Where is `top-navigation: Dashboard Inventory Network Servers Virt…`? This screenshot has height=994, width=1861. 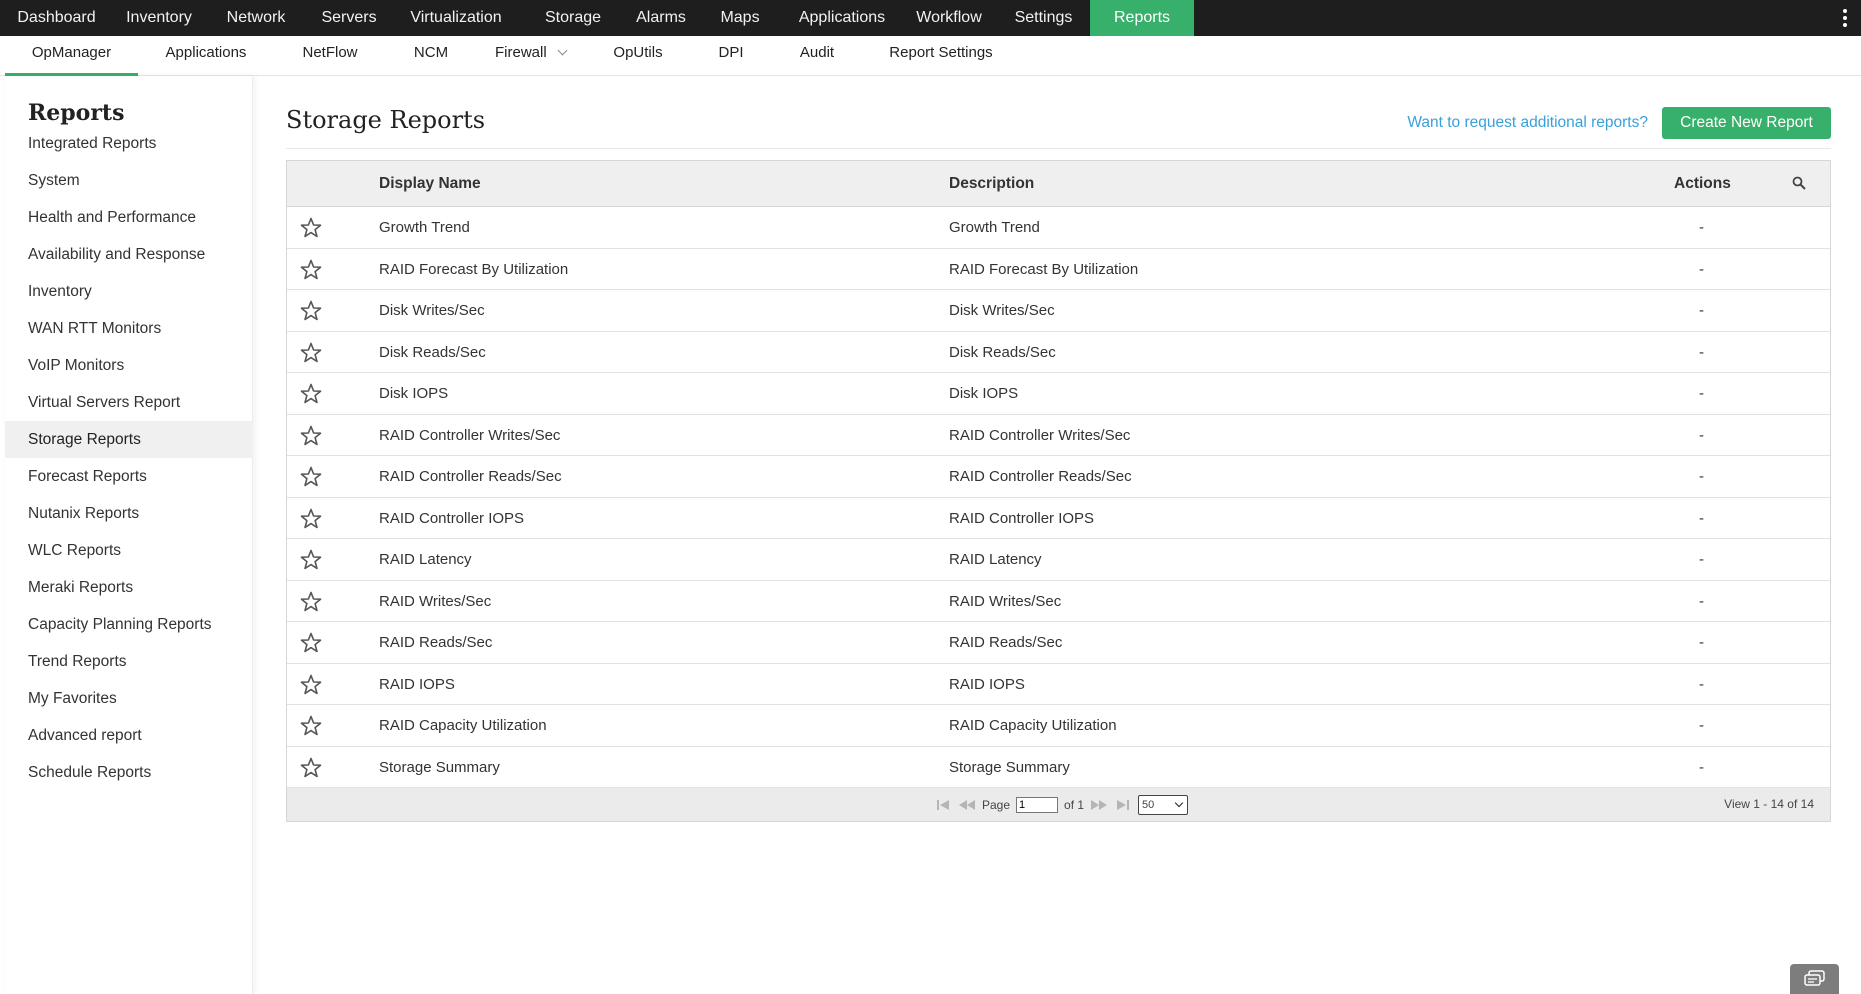 top-navigation: Dashboard Inventory Network Servers Virt… is located at coordinates (930, 18).